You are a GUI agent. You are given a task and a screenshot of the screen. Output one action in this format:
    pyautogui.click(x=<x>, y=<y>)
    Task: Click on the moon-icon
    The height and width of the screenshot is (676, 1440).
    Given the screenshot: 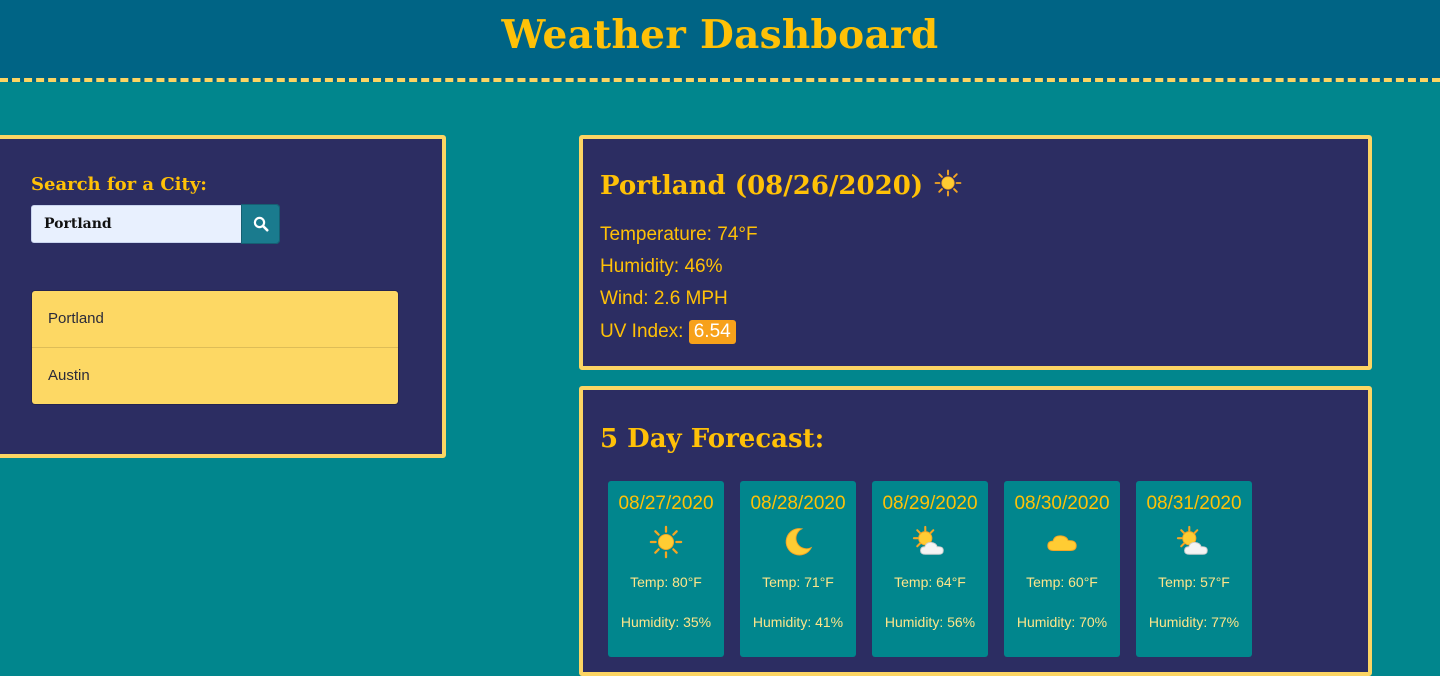 What is the action you would take?
    pyautogui.click(x=799, y=542)
    